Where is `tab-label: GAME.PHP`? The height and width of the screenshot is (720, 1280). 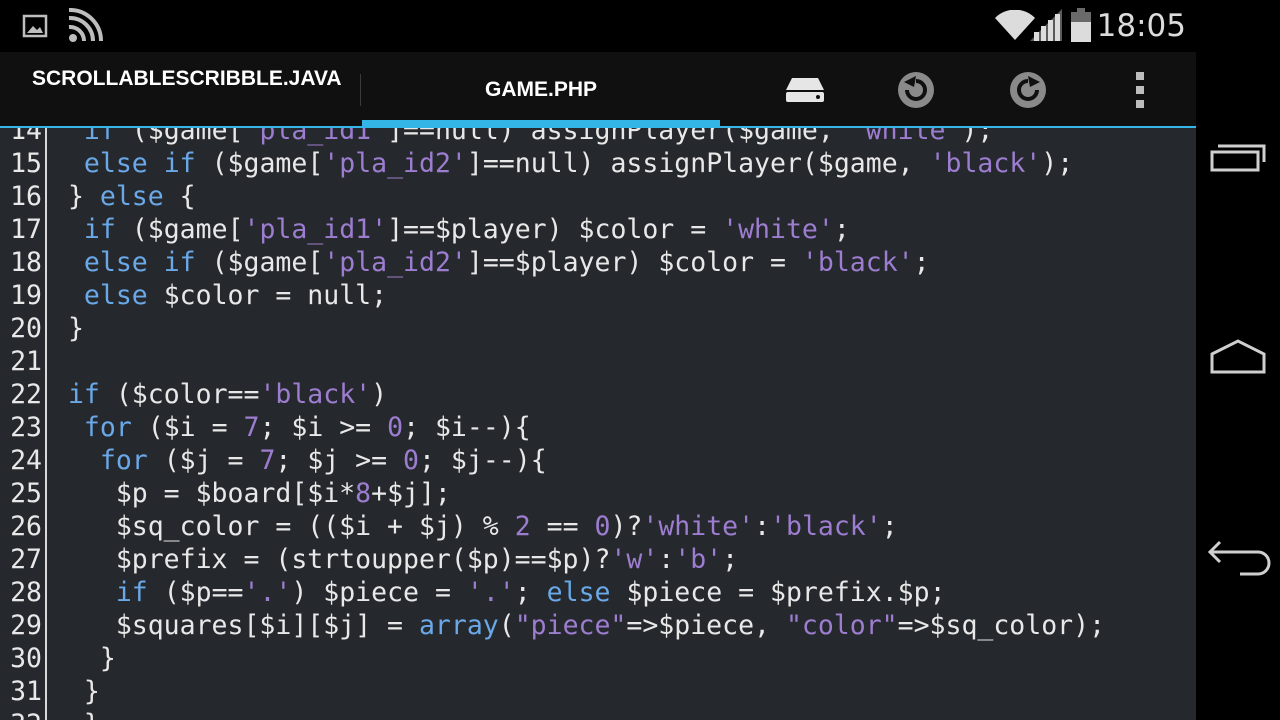
tab-label: GAME.PHP is located at coordinates (540, 89).